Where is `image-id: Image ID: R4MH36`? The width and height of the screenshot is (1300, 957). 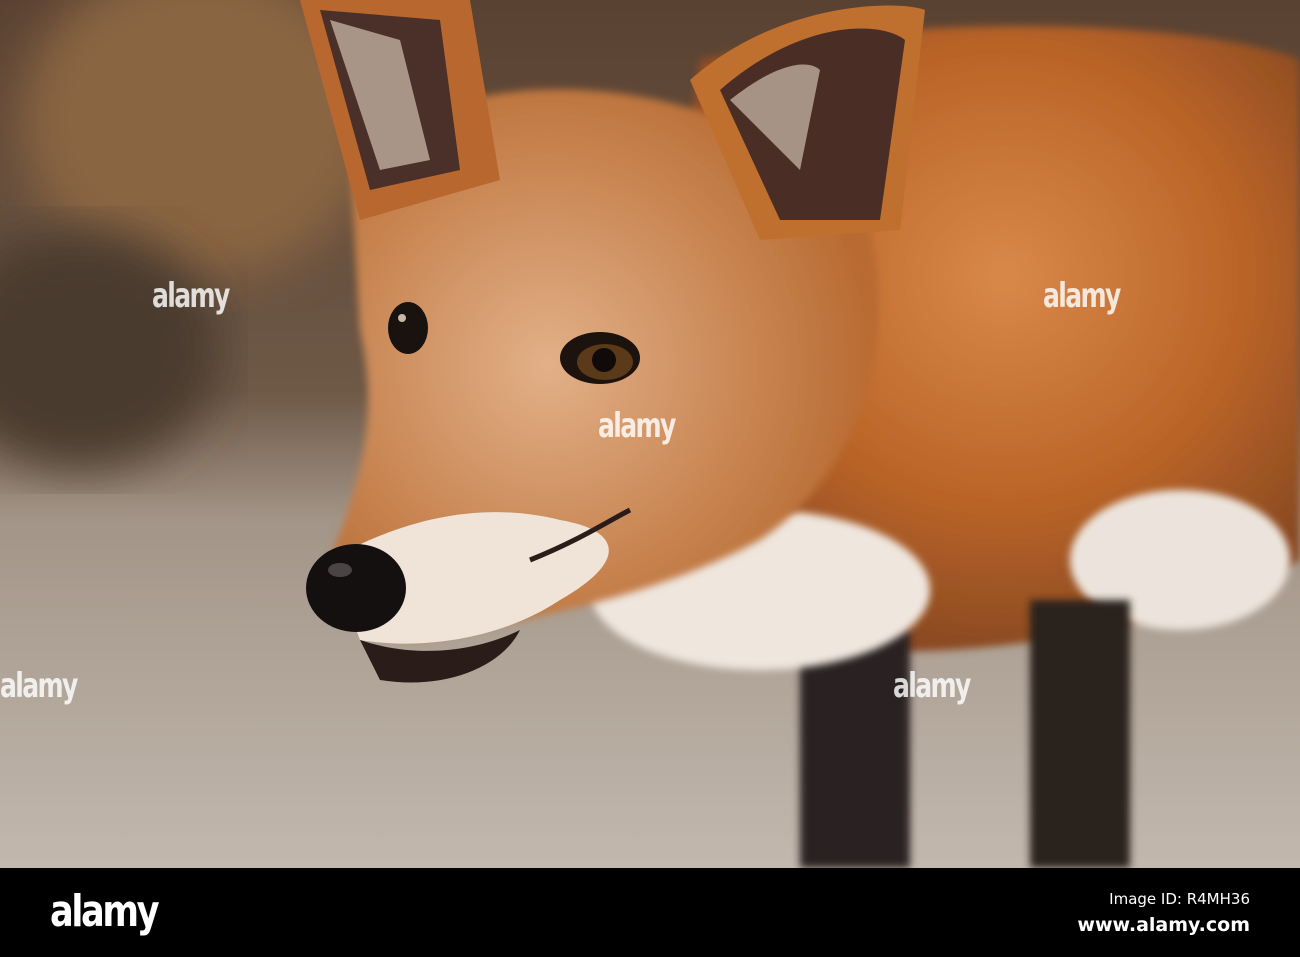 image-id: Image ID: R4MH36 is located at coordinates (1179, 899).